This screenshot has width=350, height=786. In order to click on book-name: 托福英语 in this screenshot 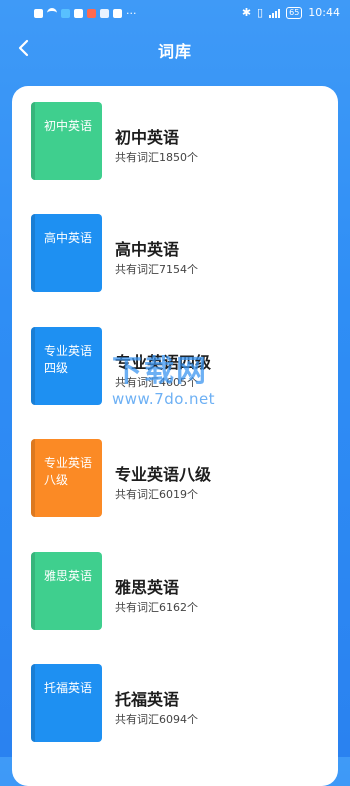, I will do `click(147, 699)`.